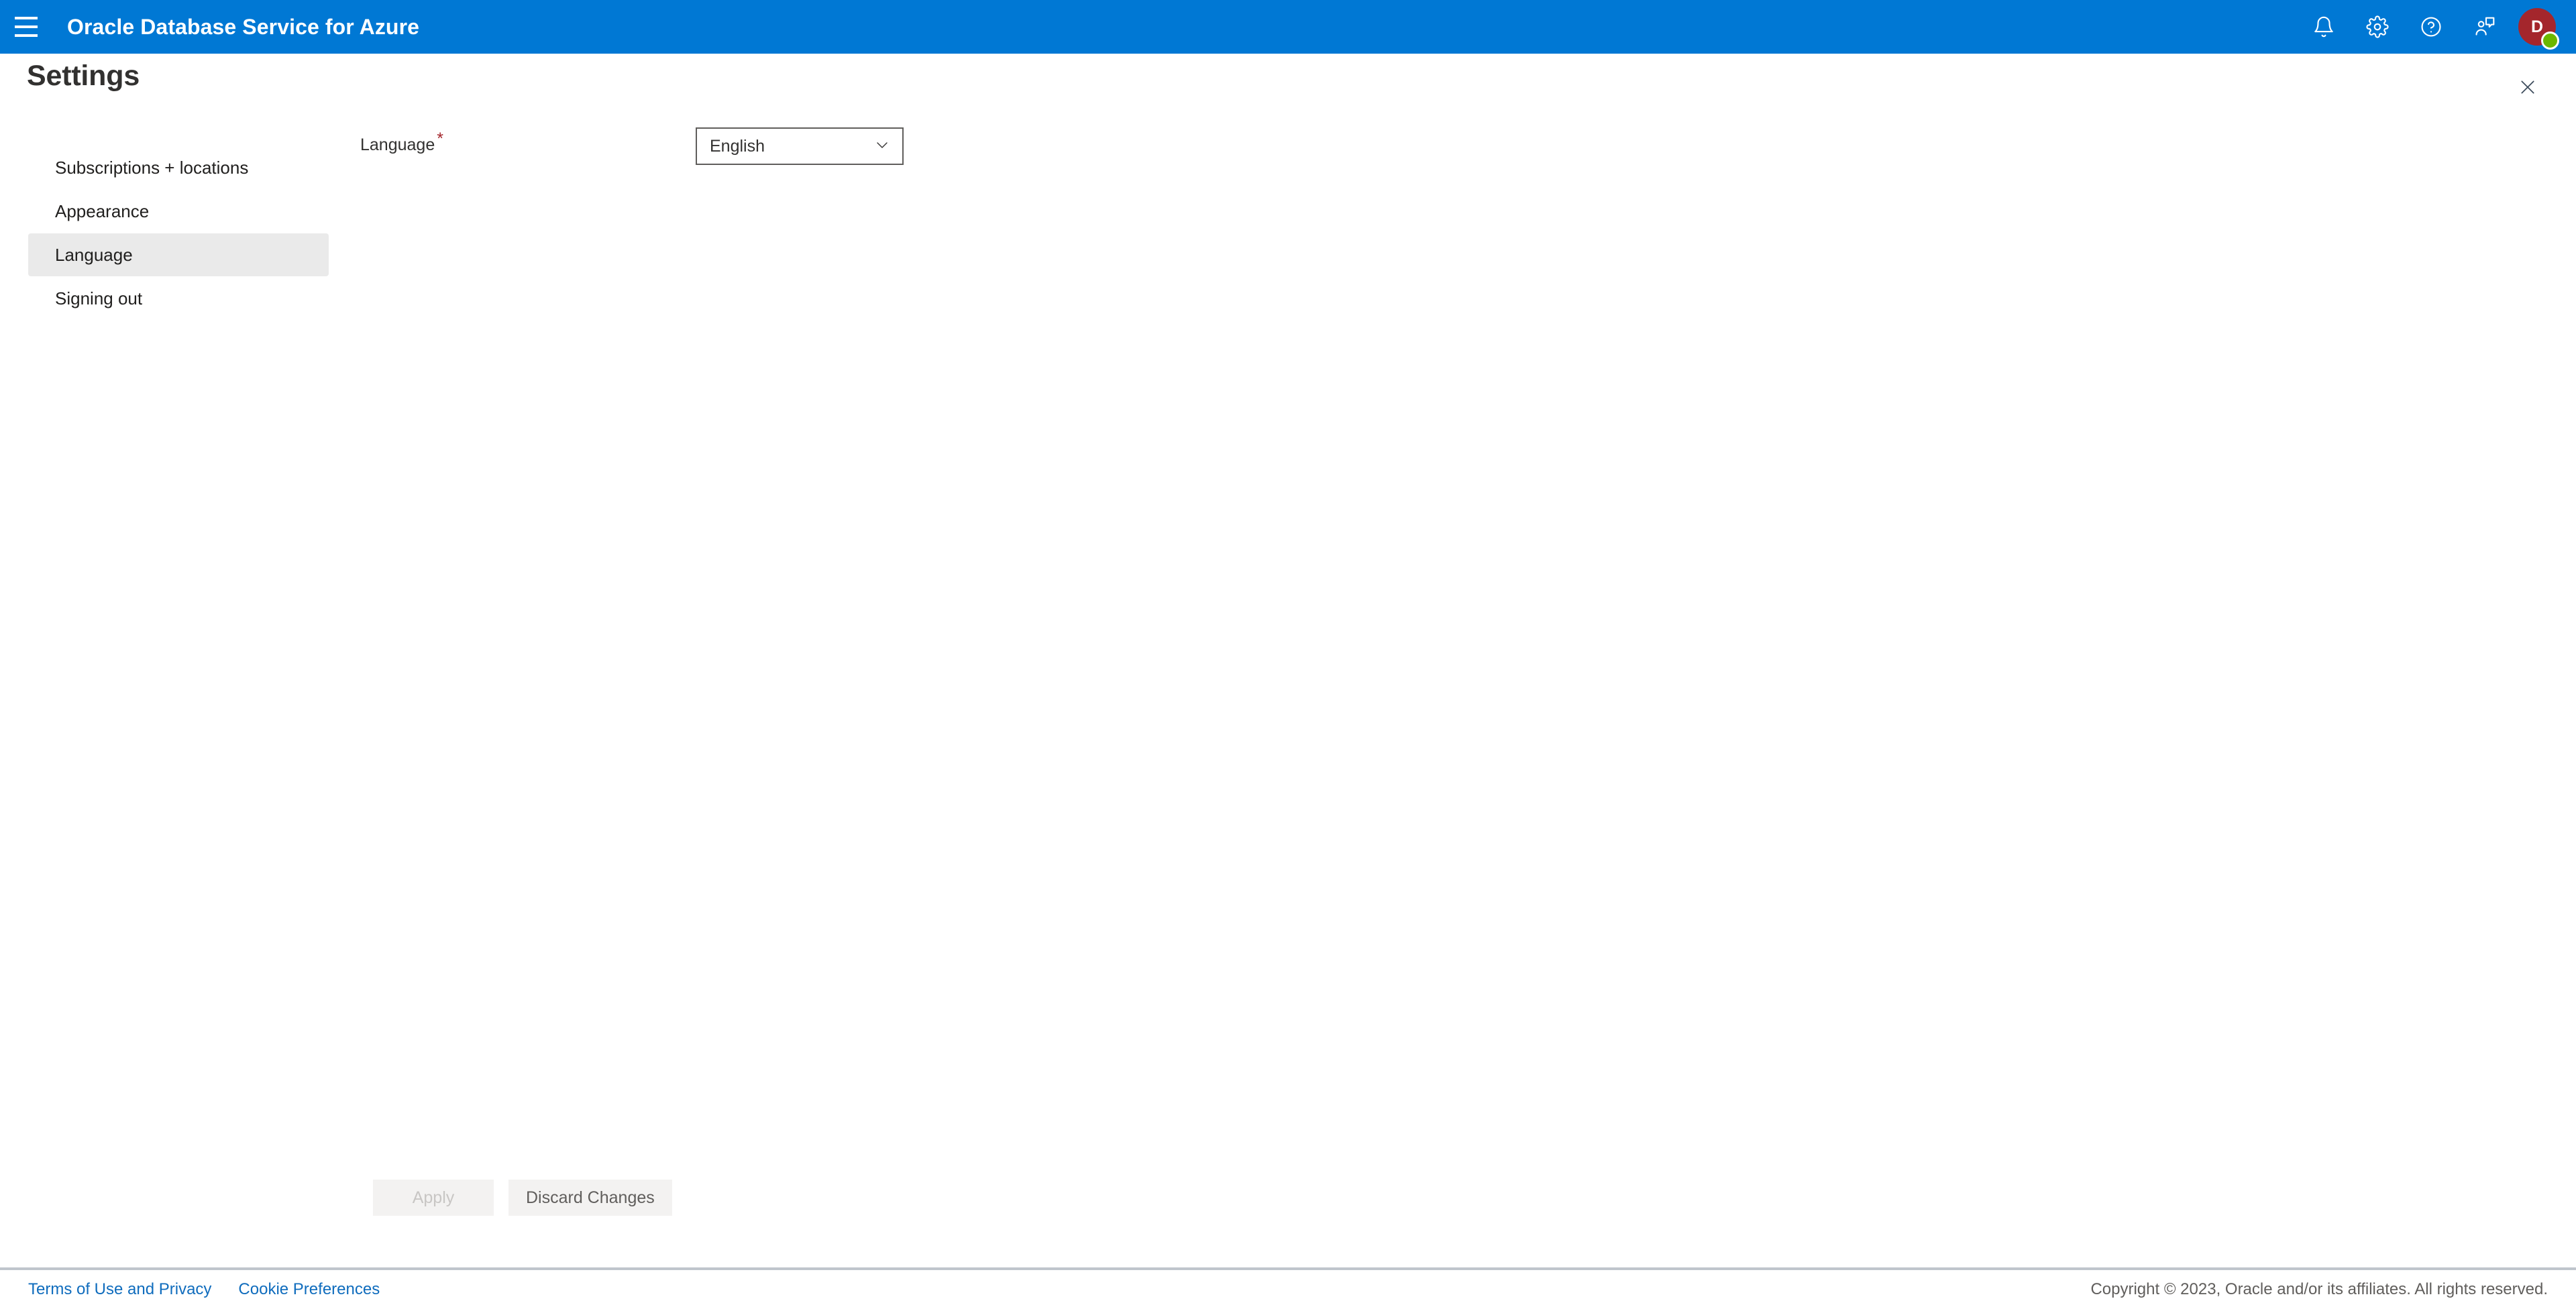 This screenshot has width=2576, height=1309. I want to click on close-icon, so click(2527, 87).